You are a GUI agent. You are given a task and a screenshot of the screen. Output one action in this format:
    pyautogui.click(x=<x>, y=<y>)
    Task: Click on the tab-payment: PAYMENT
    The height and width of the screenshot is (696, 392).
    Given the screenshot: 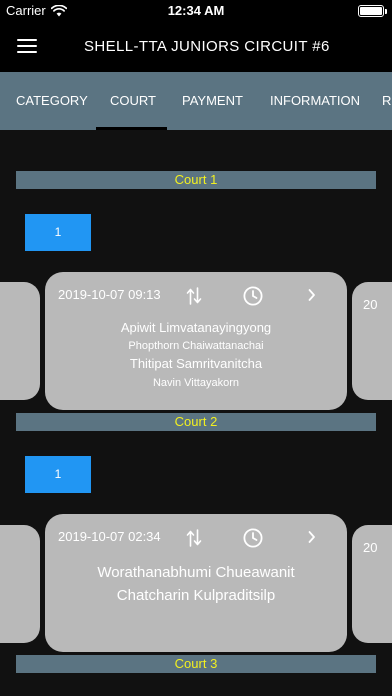 What is the action you would take?
    pyautogui.click(x=212, y=100)
    